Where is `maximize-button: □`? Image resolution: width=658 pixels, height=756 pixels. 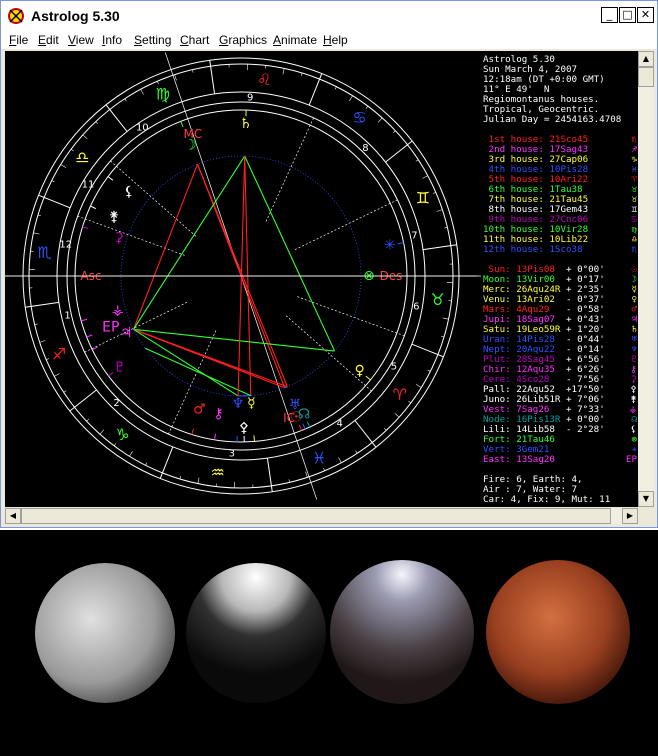 maximize-button: □ is located at coordinates (627, 15).